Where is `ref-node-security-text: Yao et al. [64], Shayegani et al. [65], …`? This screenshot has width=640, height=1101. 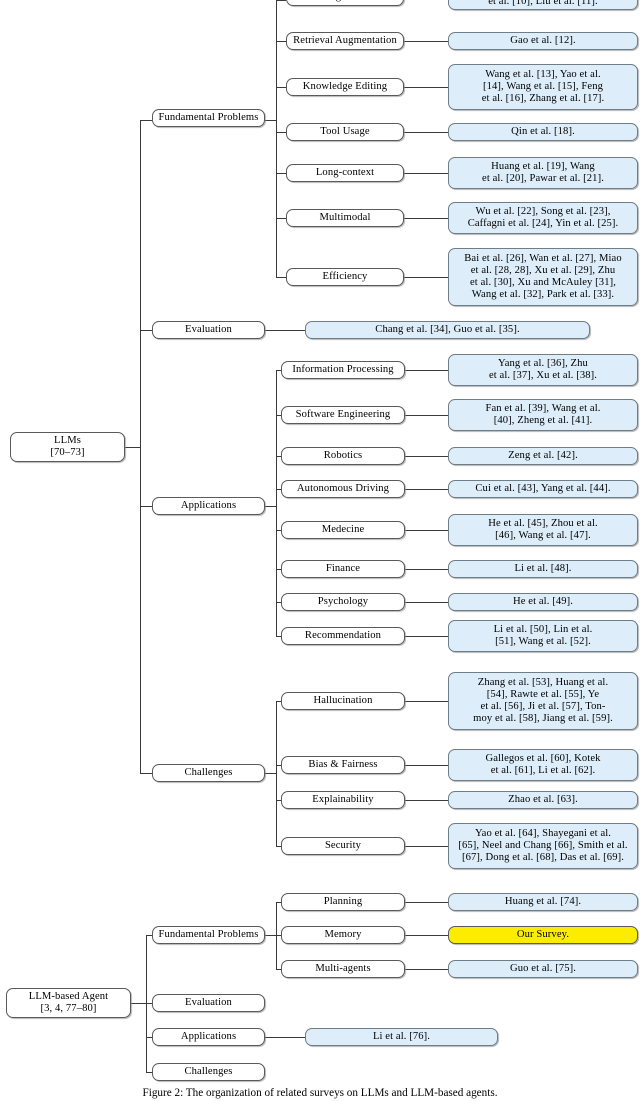
ref-node-security-text: Yao et al. [64], Shayegani et al. [65], … is located at coordinates (543, 845).